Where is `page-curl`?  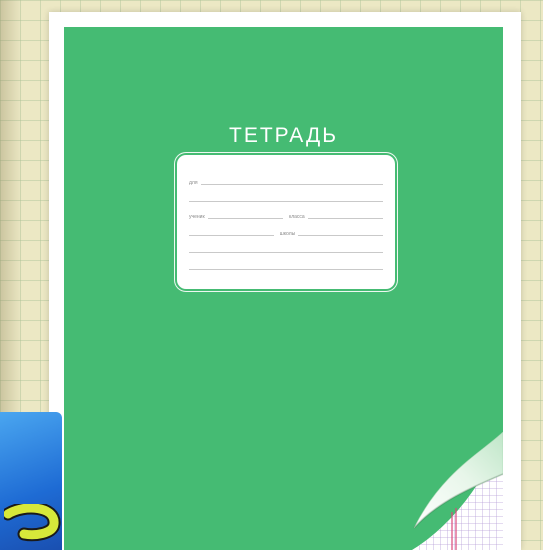
page-curl is located at coordinates (457, 491).